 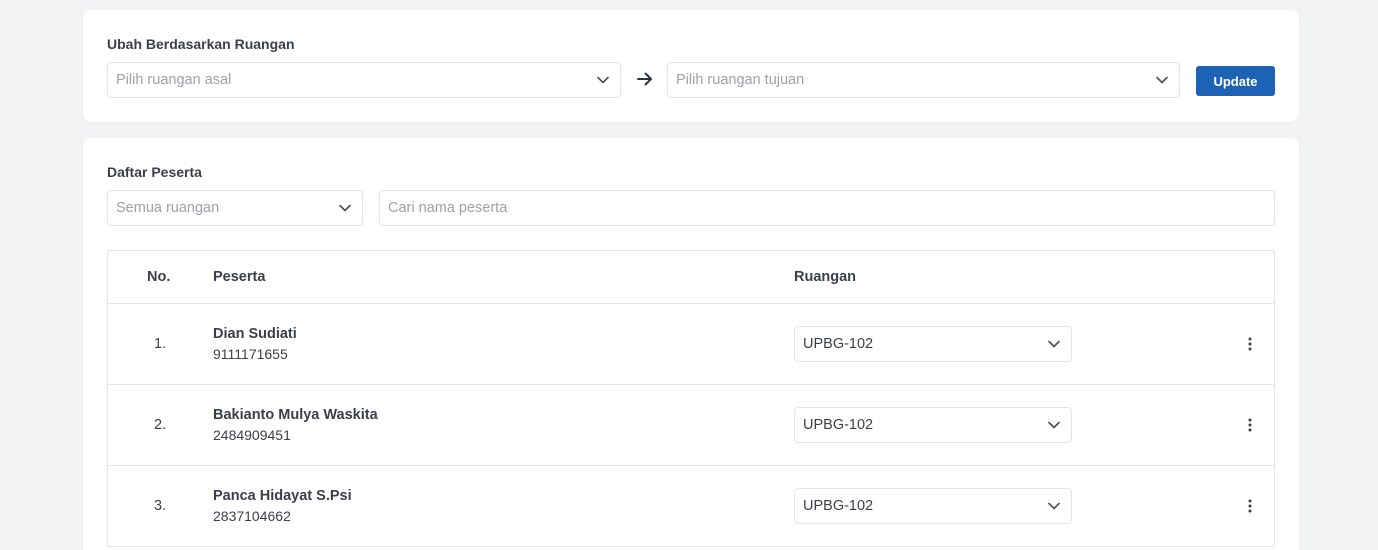 What do you see at coordinates (159, 277) in the screenshot?
I see `column-header-no: No.` at bounding box center [159, 277].